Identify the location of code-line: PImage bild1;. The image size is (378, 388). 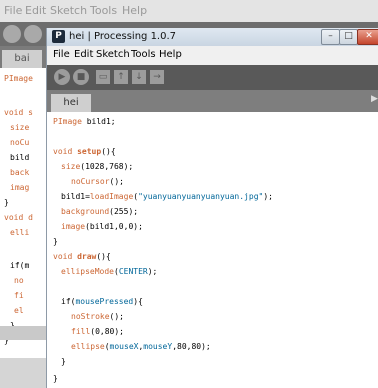
(84, 121).